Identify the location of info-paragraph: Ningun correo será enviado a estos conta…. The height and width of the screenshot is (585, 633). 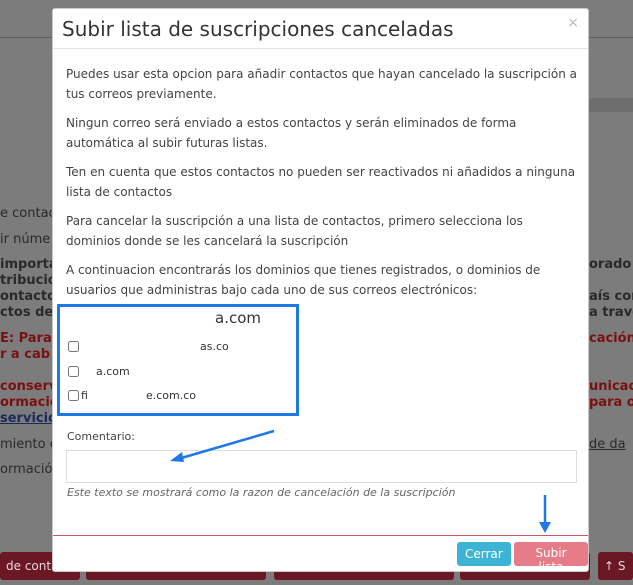
(291, 133).